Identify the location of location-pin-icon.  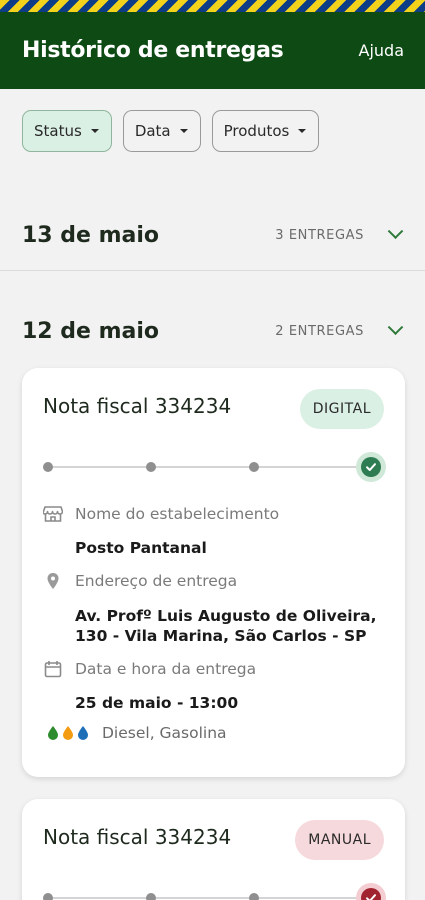
(53, 581).